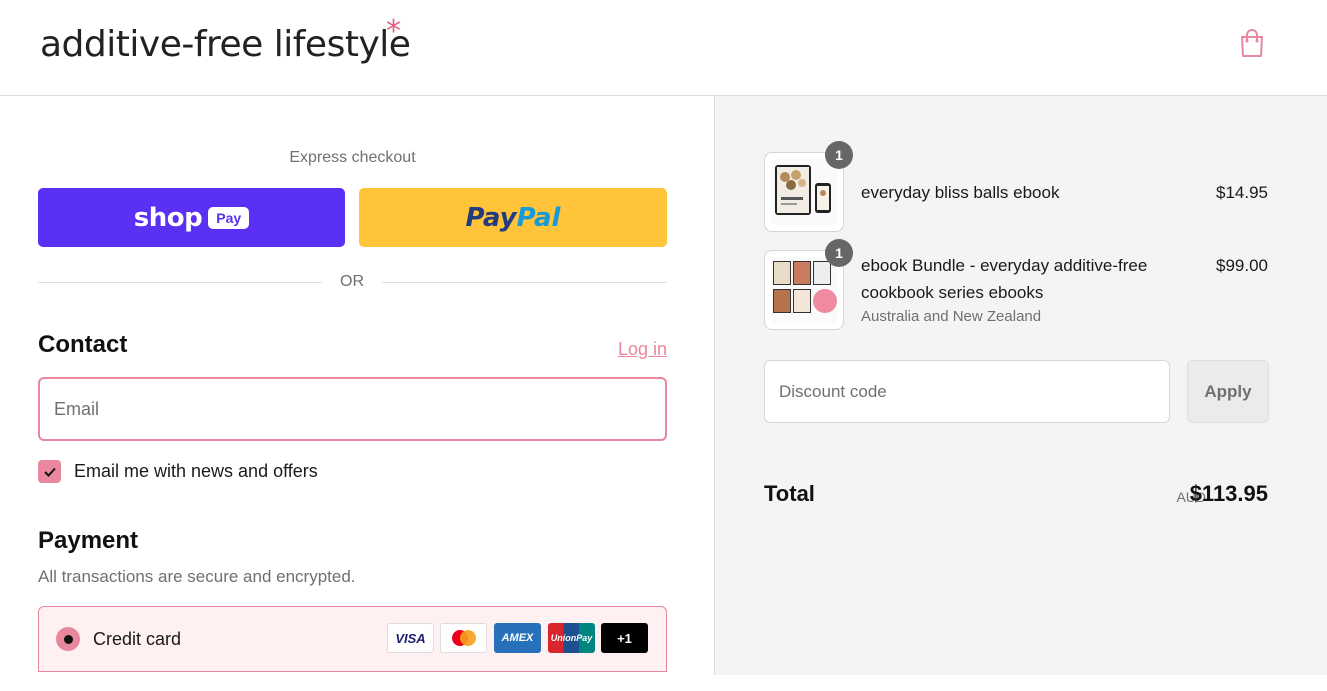  I want to click on shop-pay-wordmark: shop, so click(168, 217).